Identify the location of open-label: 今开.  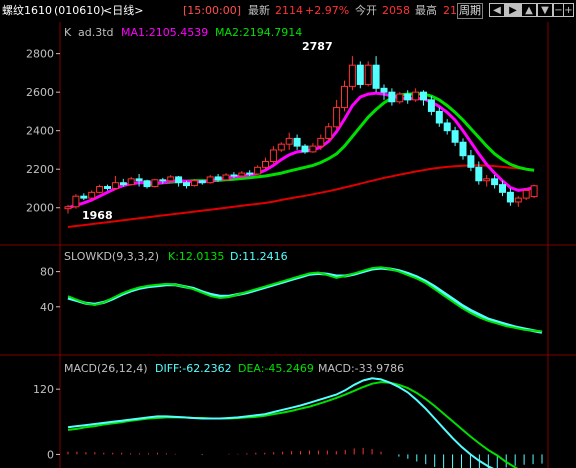
(366, 10).